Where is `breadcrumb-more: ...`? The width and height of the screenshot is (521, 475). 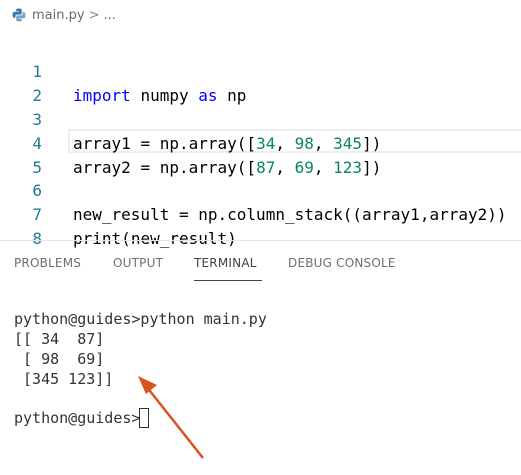 breadcrumb-more: ... is located at coordinates (109, 15).